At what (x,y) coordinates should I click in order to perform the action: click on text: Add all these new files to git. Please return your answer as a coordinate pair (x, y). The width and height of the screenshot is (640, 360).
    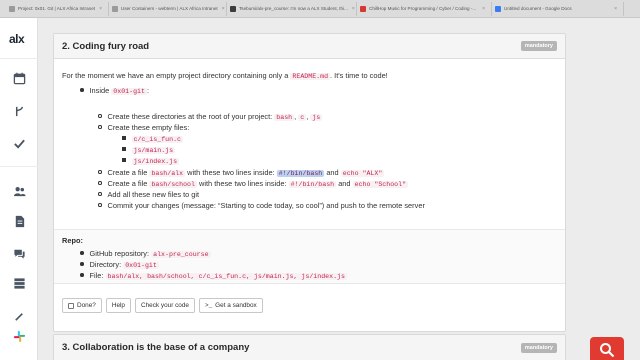
    Looking at the image, I should click on (153, 194).